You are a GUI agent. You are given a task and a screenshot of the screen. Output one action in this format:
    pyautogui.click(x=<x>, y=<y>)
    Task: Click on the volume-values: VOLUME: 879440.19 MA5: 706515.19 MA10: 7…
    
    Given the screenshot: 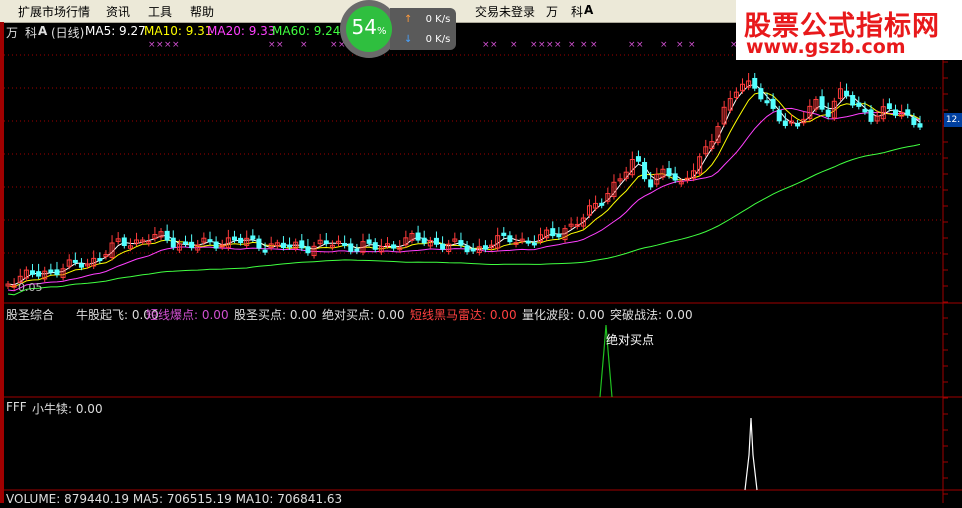 What is the action you would take?
    pyautogui.click(x=174, y=499)
    